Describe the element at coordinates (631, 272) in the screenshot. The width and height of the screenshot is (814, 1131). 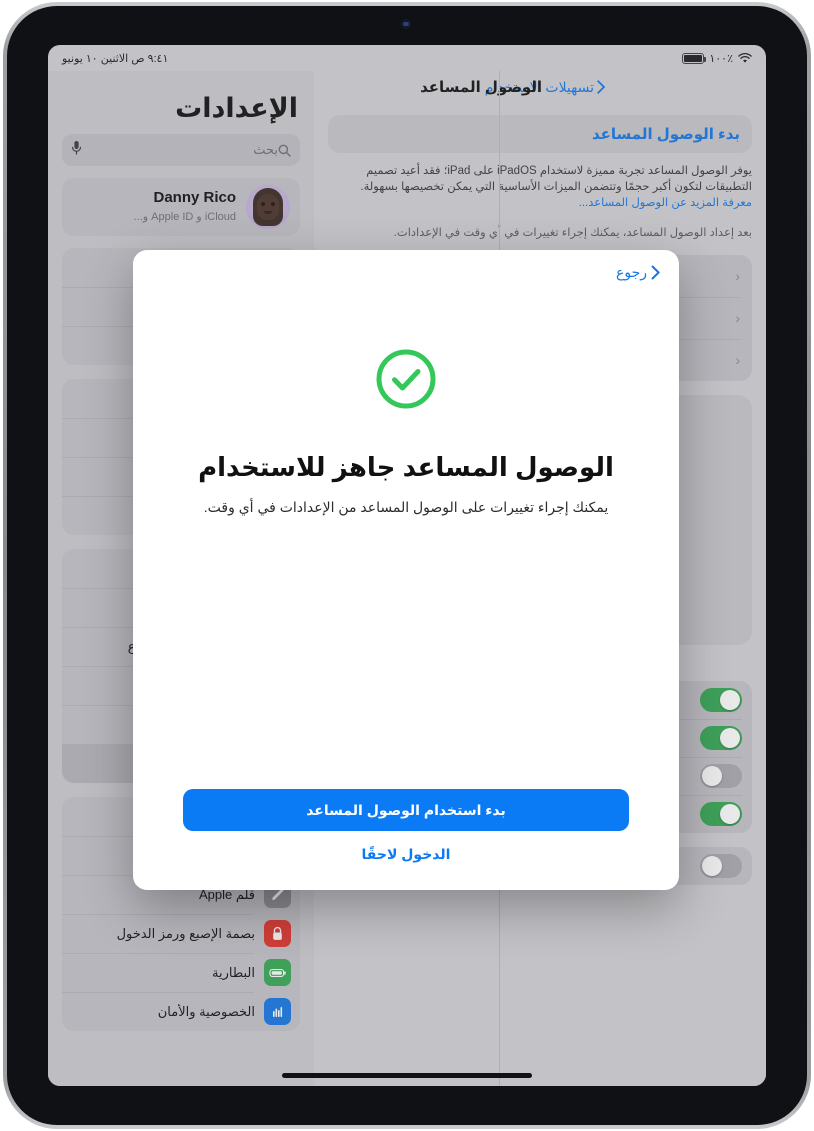
I see `modal-back-label: رجوع` at that location.